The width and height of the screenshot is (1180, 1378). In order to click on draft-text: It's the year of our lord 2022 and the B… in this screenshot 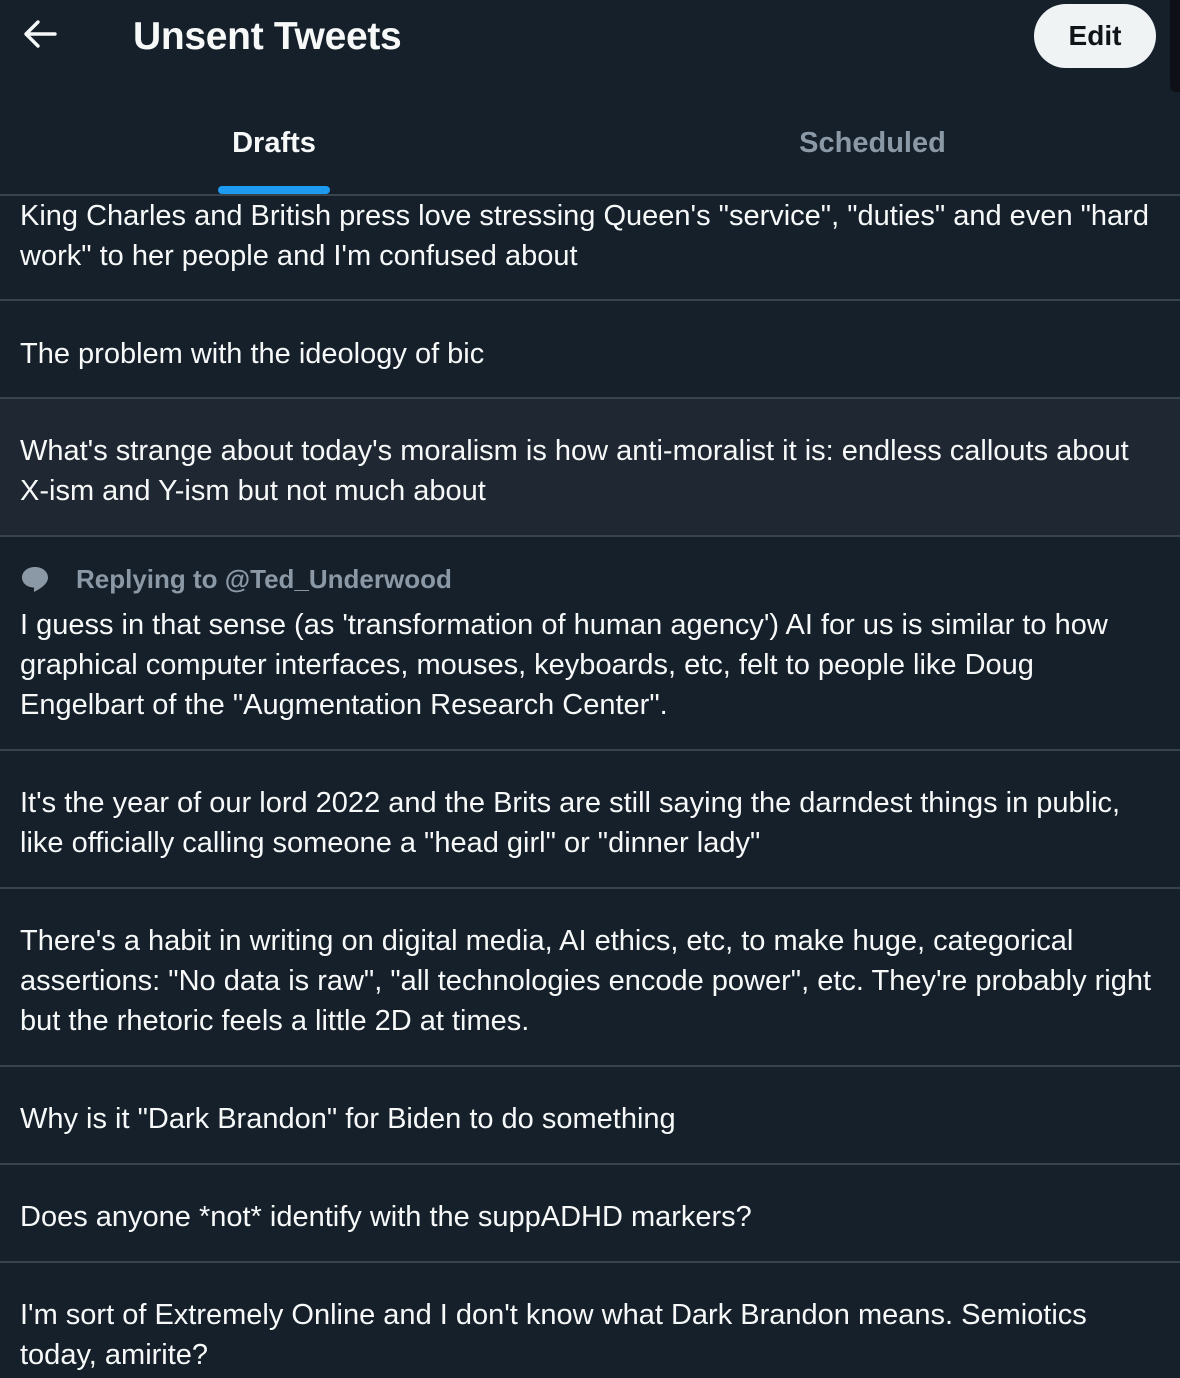, I will do `click(570, 823)`.